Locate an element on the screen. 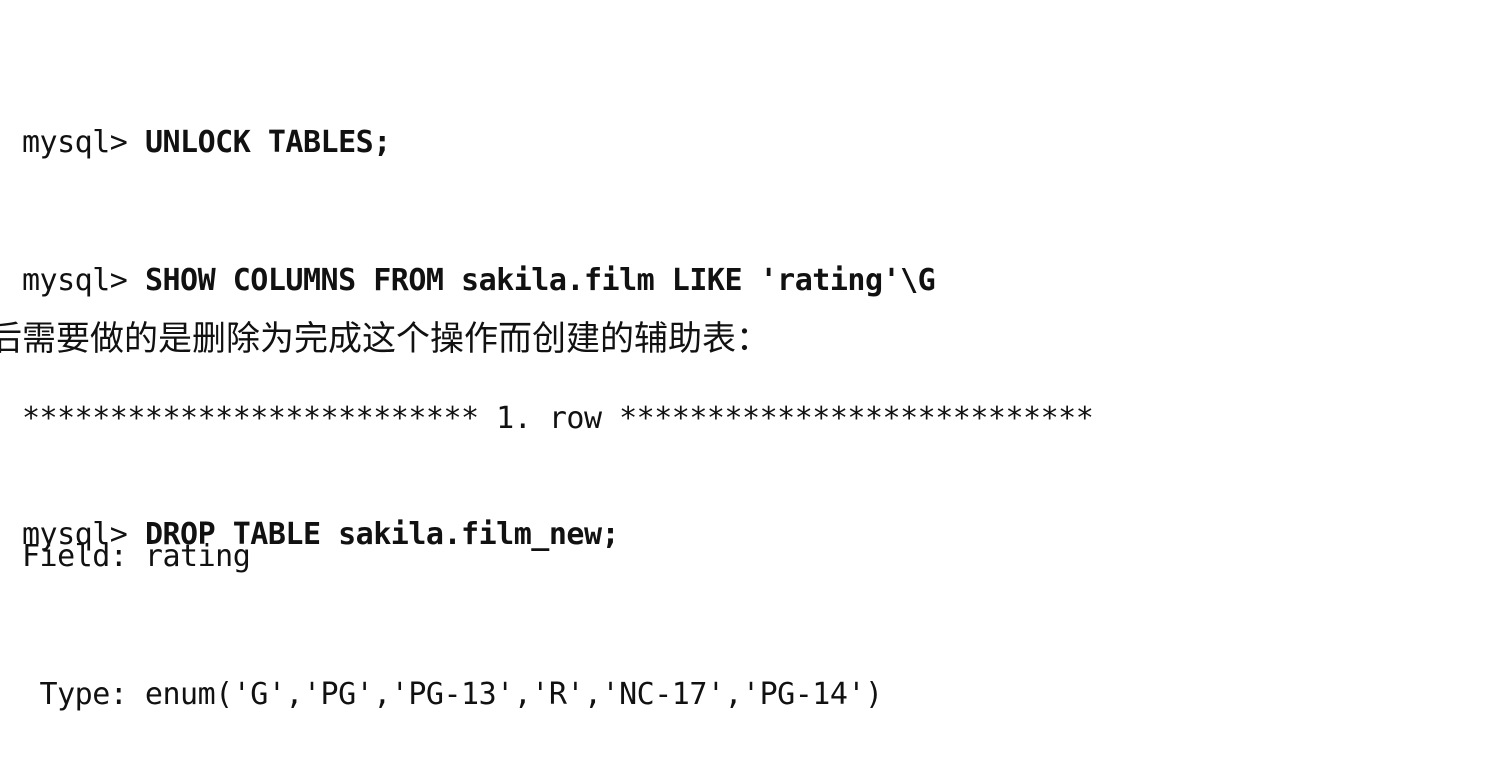  code-line-drop-table: mysql> DROP TABLE sakila.film_new; is located at coordinates (321, 535).